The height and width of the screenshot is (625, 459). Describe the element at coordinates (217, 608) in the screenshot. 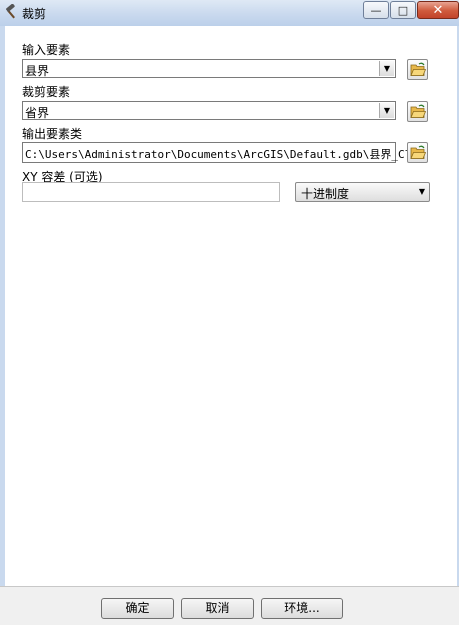

I see `cancel-button: 取消` at that location.